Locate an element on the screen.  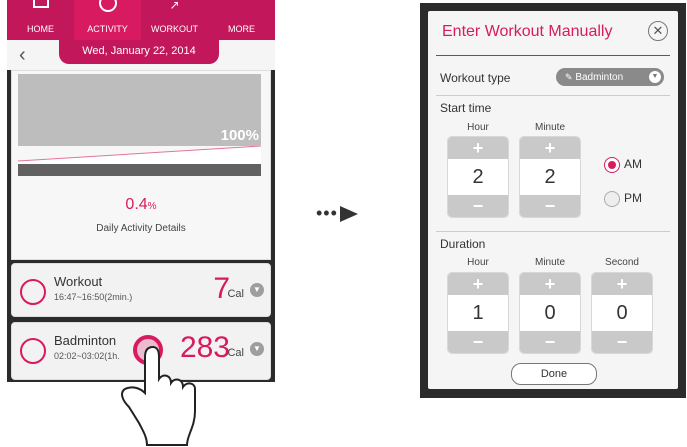
workout-row-title: Workout is located at coordinates (78, 281).